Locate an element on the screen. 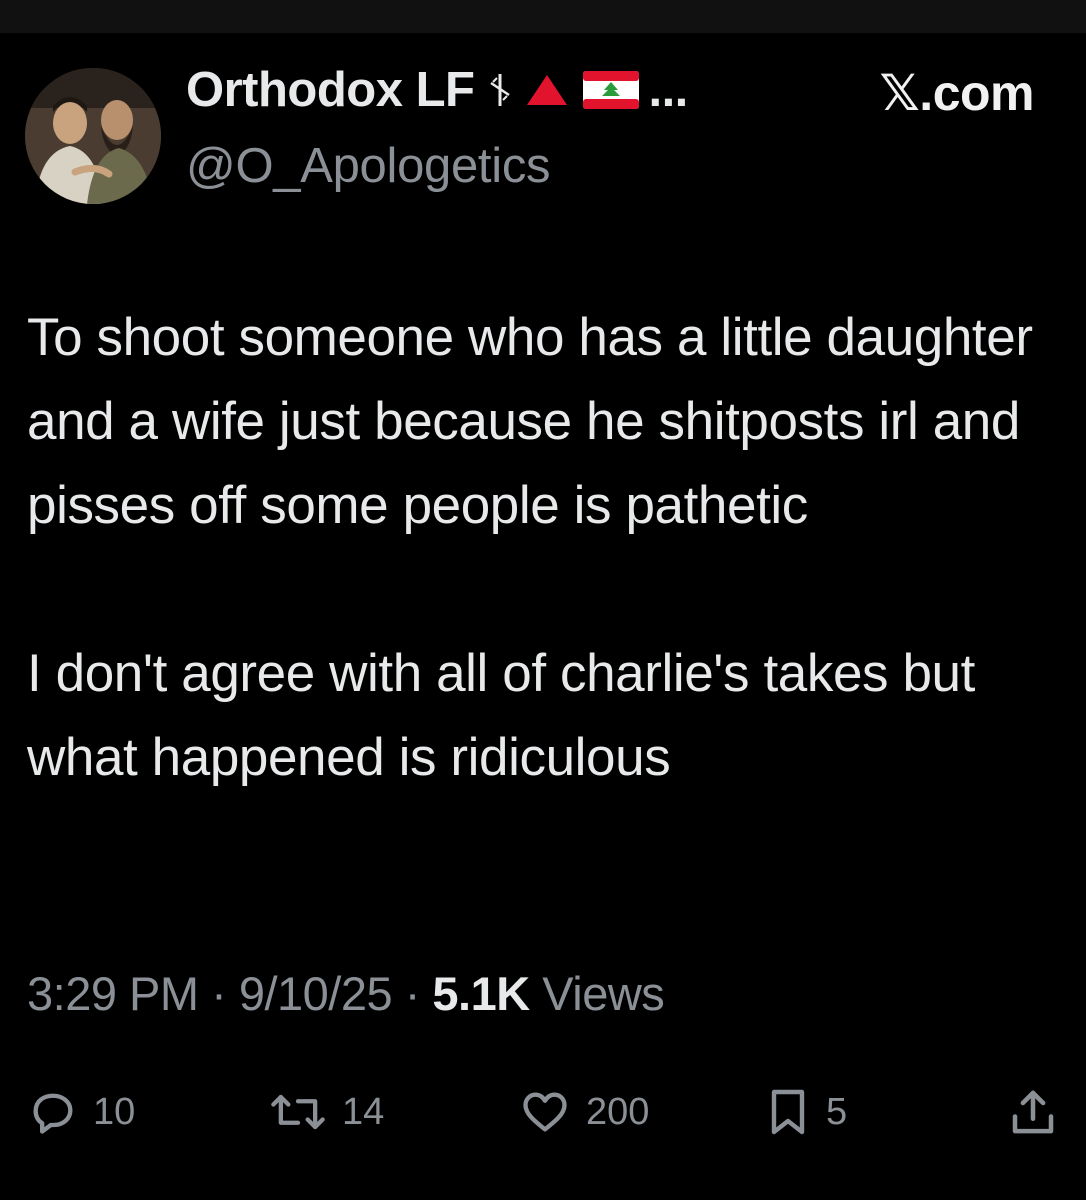 This screenshot has width=1086, height=1200. repost-icon is located at coordinates (298, 1112).